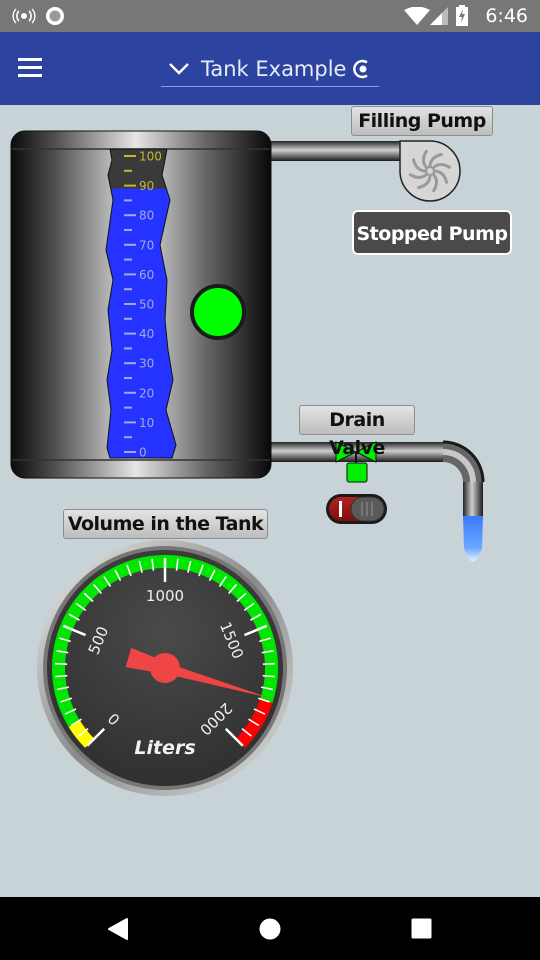 The image size is (540, 960). What do you see at coordinates (118, 929) in the screenshot?
I see `back-triangle-icon` at bounding box center [118, 929].